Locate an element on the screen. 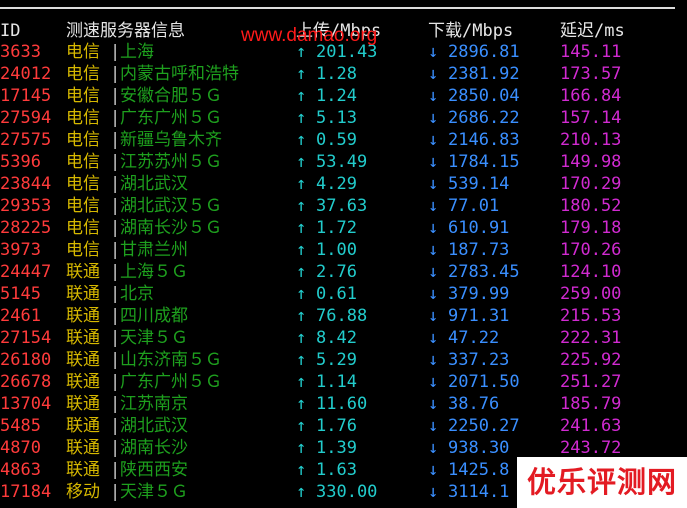 Image resolution: width=687 pixels, height=508 pixels. upload-value: 37.63 is located at coordinates (342, 206).